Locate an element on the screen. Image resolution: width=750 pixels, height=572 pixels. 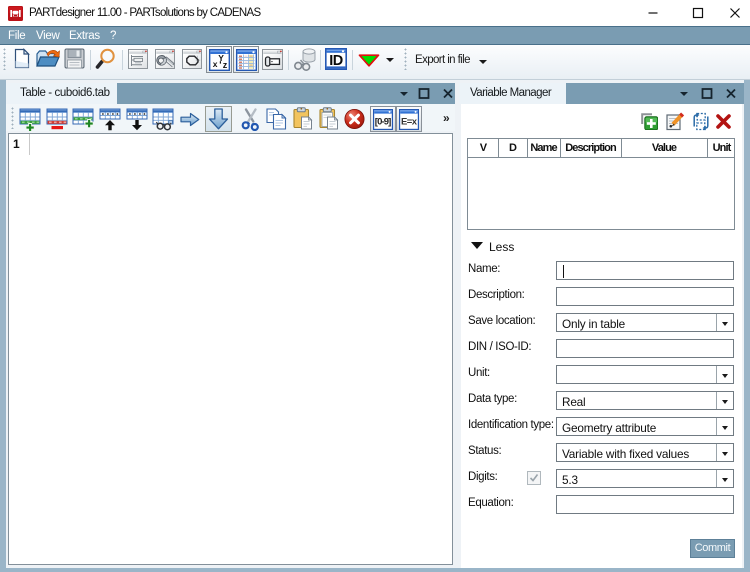
svg-text: x is located at coordinates (214, 64).